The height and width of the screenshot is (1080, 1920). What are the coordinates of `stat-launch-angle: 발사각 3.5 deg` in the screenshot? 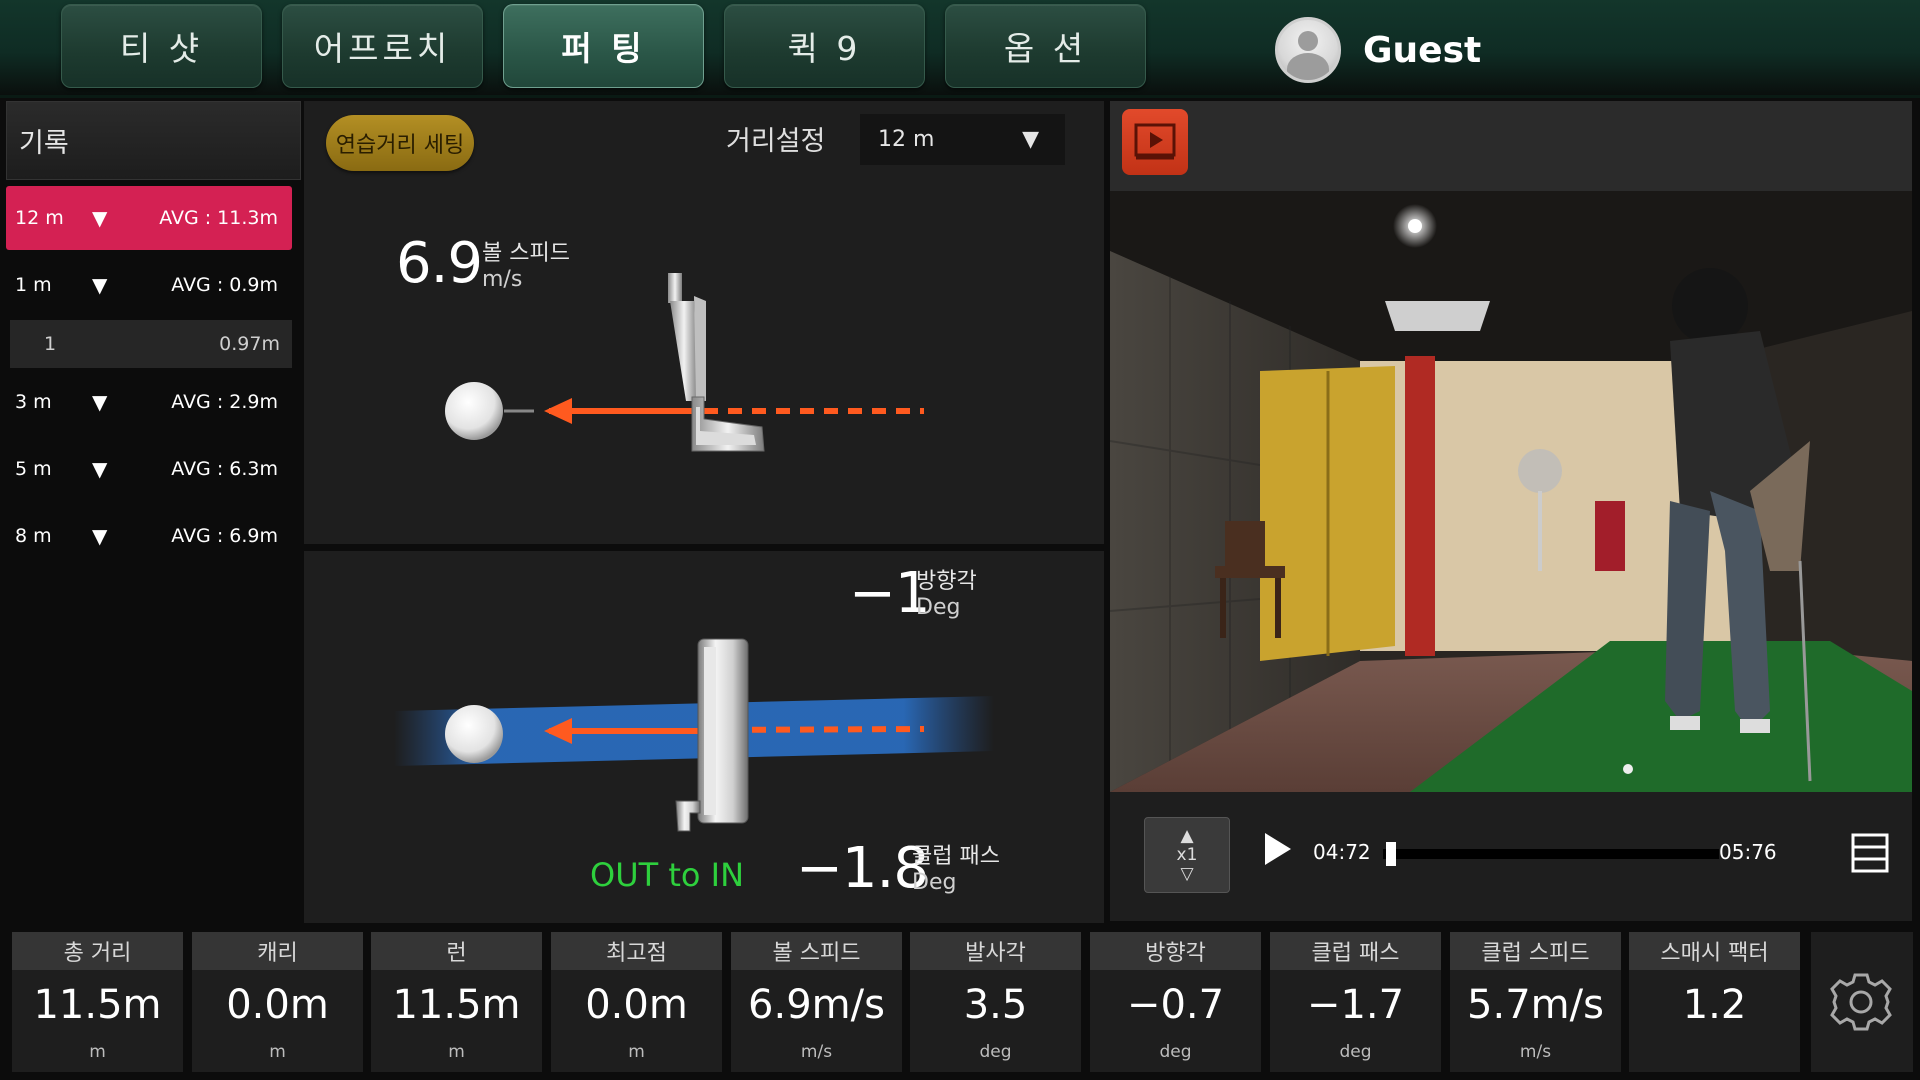 It's located at (995, 1002).